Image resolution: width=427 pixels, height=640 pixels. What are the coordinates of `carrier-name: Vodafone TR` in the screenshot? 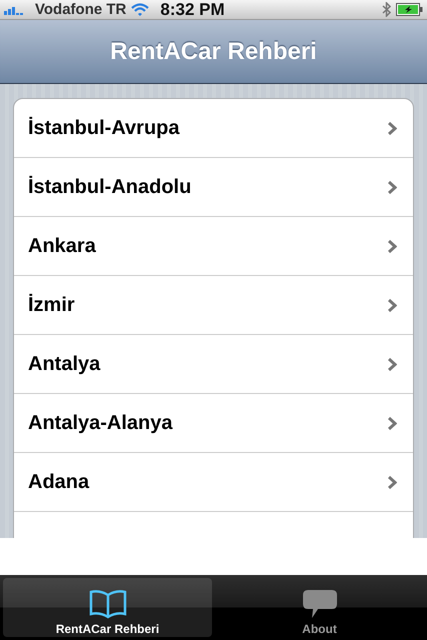 It's located at (80, 9).